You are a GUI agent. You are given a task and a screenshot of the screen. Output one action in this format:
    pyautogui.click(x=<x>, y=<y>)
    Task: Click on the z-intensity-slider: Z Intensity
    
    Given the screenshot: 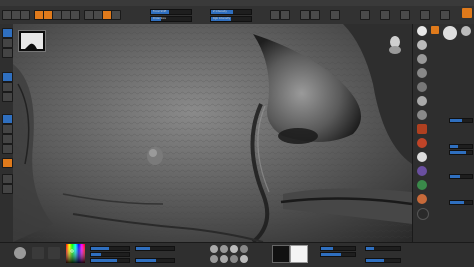 What is the action you would take?
    pyautogui.click(x=231, y=12)
    